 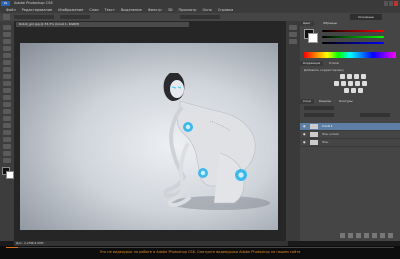 What do you see at coordinates (353, 37) in the screenshot?
I see `green-slider` at bounding box center [353, 37].